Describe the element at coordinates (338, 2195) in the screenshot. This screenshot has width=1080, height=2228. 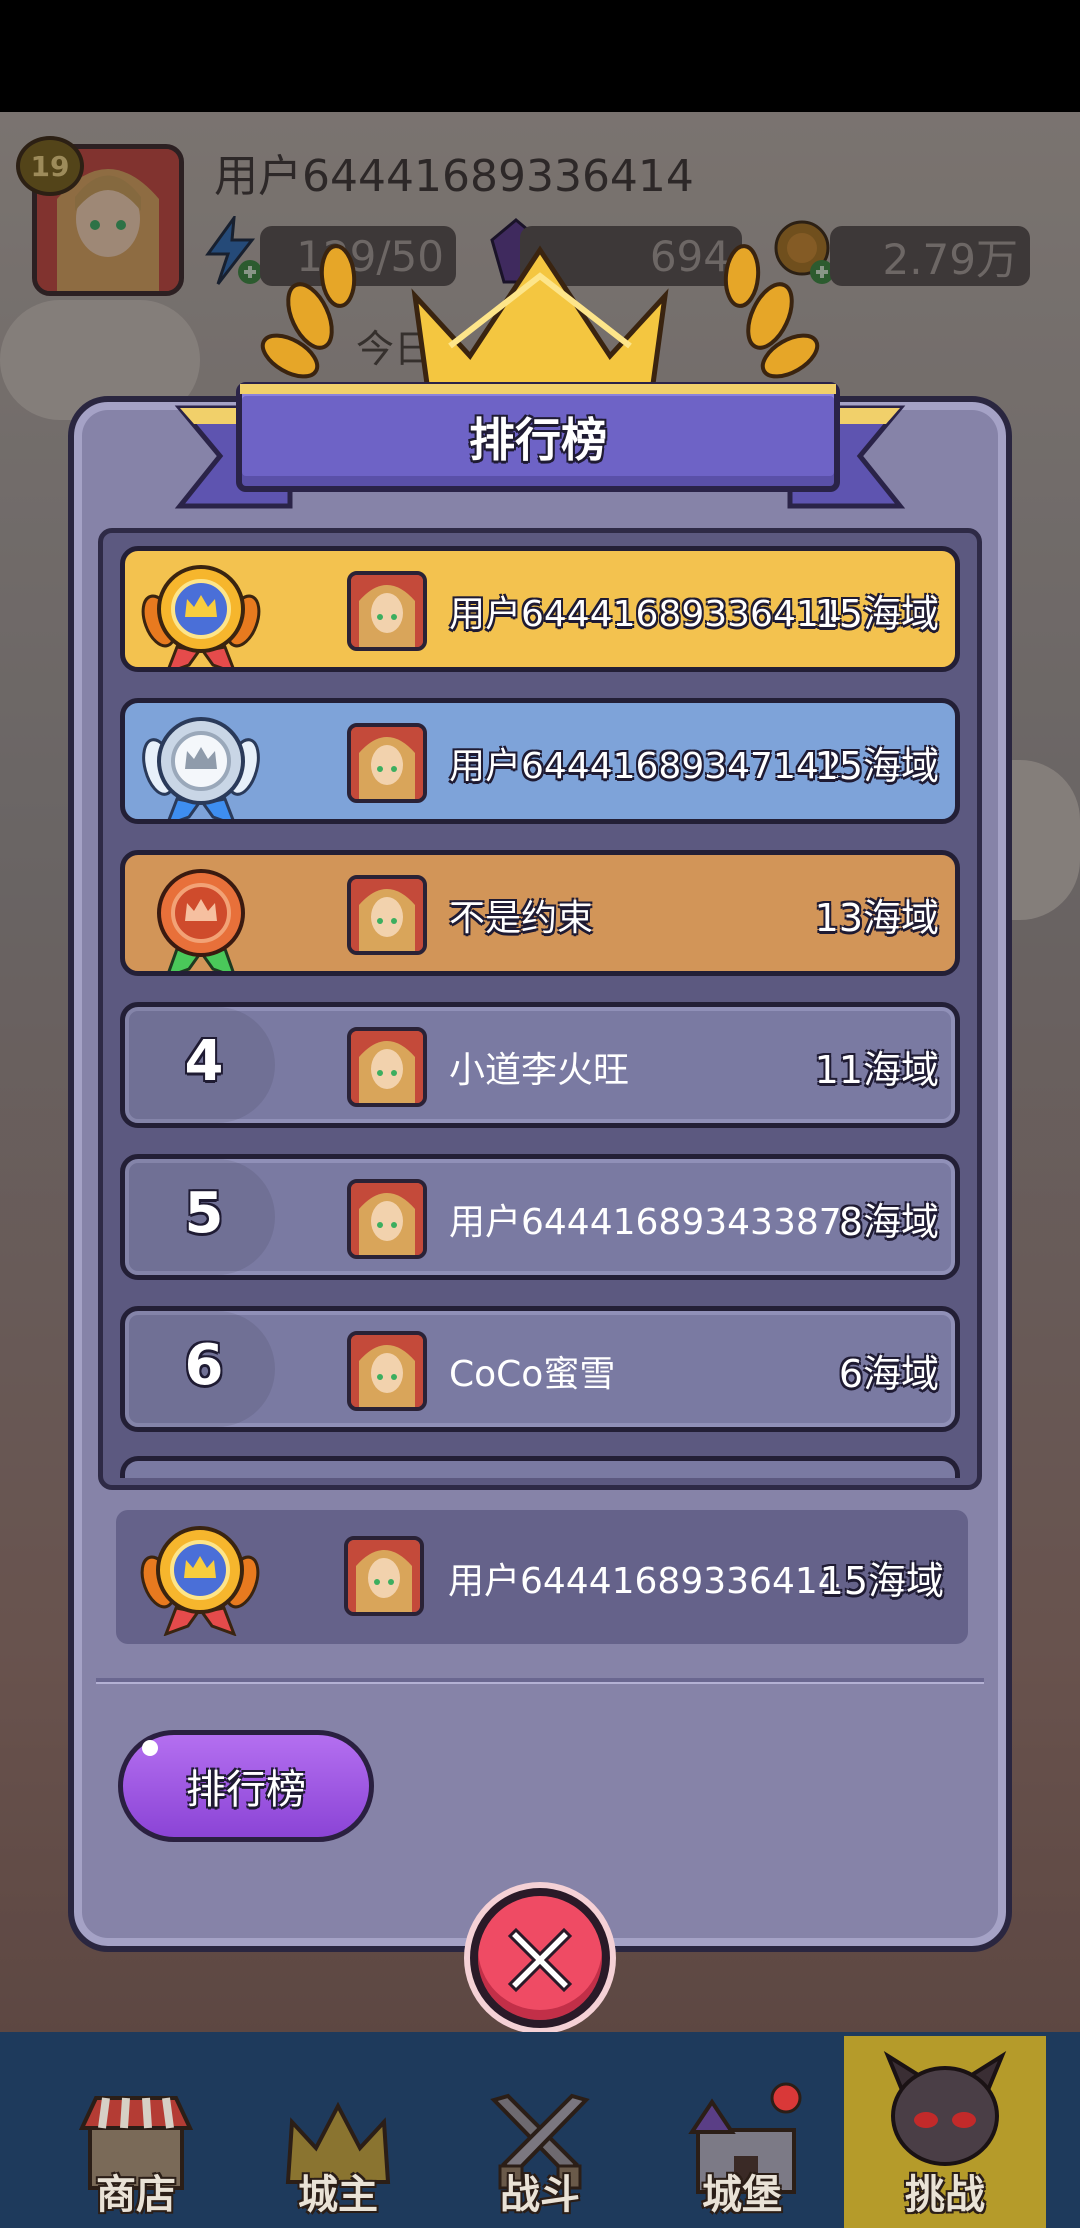
I see `nav-lord-label: 城主` at that location.